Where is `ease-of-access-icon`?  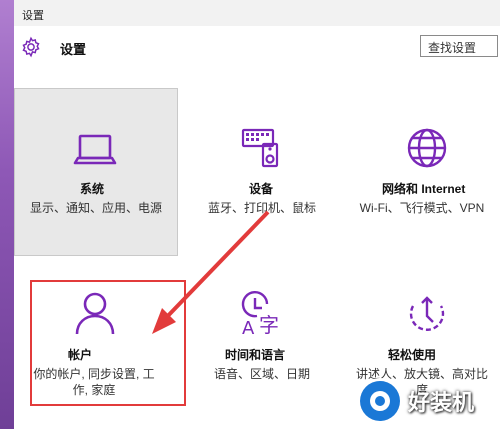
ease-of-access-icon is located at coordinates (426, 310).